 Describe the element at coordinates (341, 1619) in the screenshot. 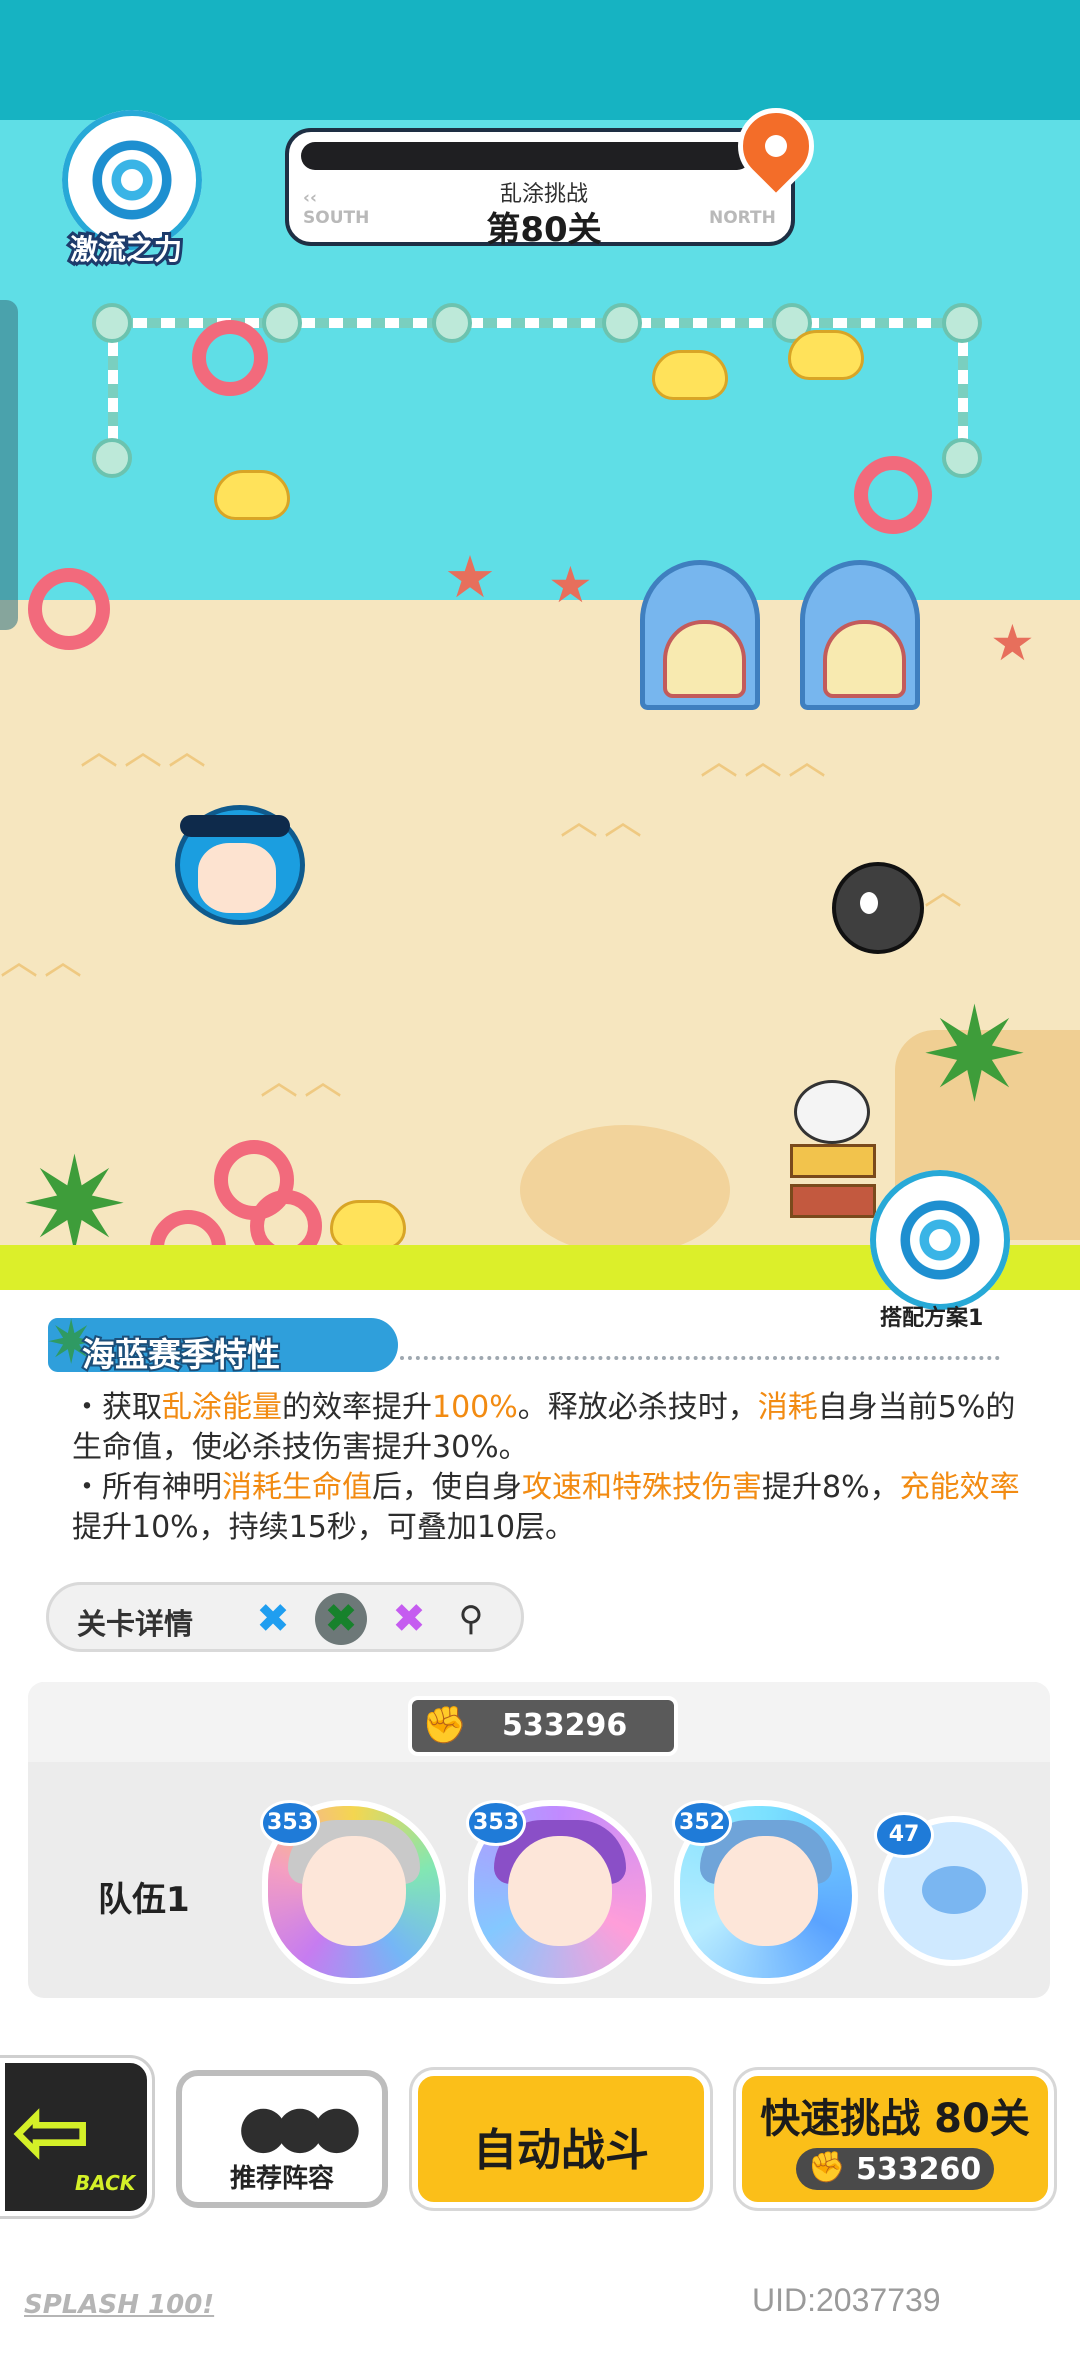

I see `green-clover-icon: ✖` at that location.